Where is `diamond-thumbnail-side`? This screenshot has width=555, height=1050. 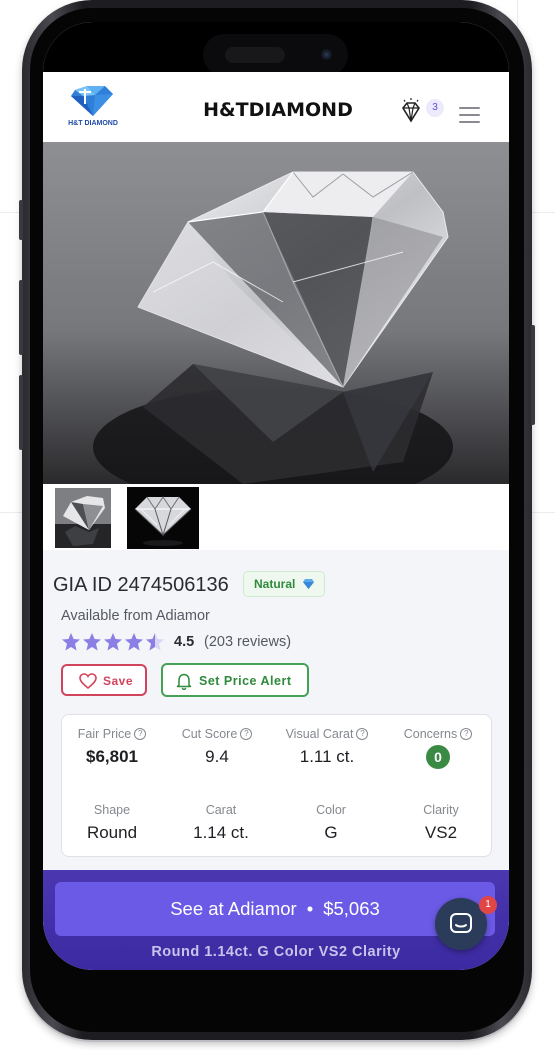 diamond-thumbnail-side is located at coordinates (83, 518).